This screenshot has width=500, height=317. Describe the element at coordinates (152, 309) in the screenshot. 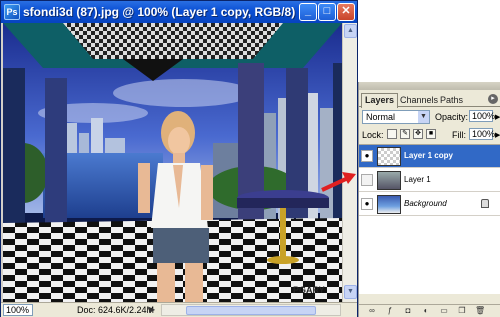

I see `status-menu-icon: ▶` at that location.